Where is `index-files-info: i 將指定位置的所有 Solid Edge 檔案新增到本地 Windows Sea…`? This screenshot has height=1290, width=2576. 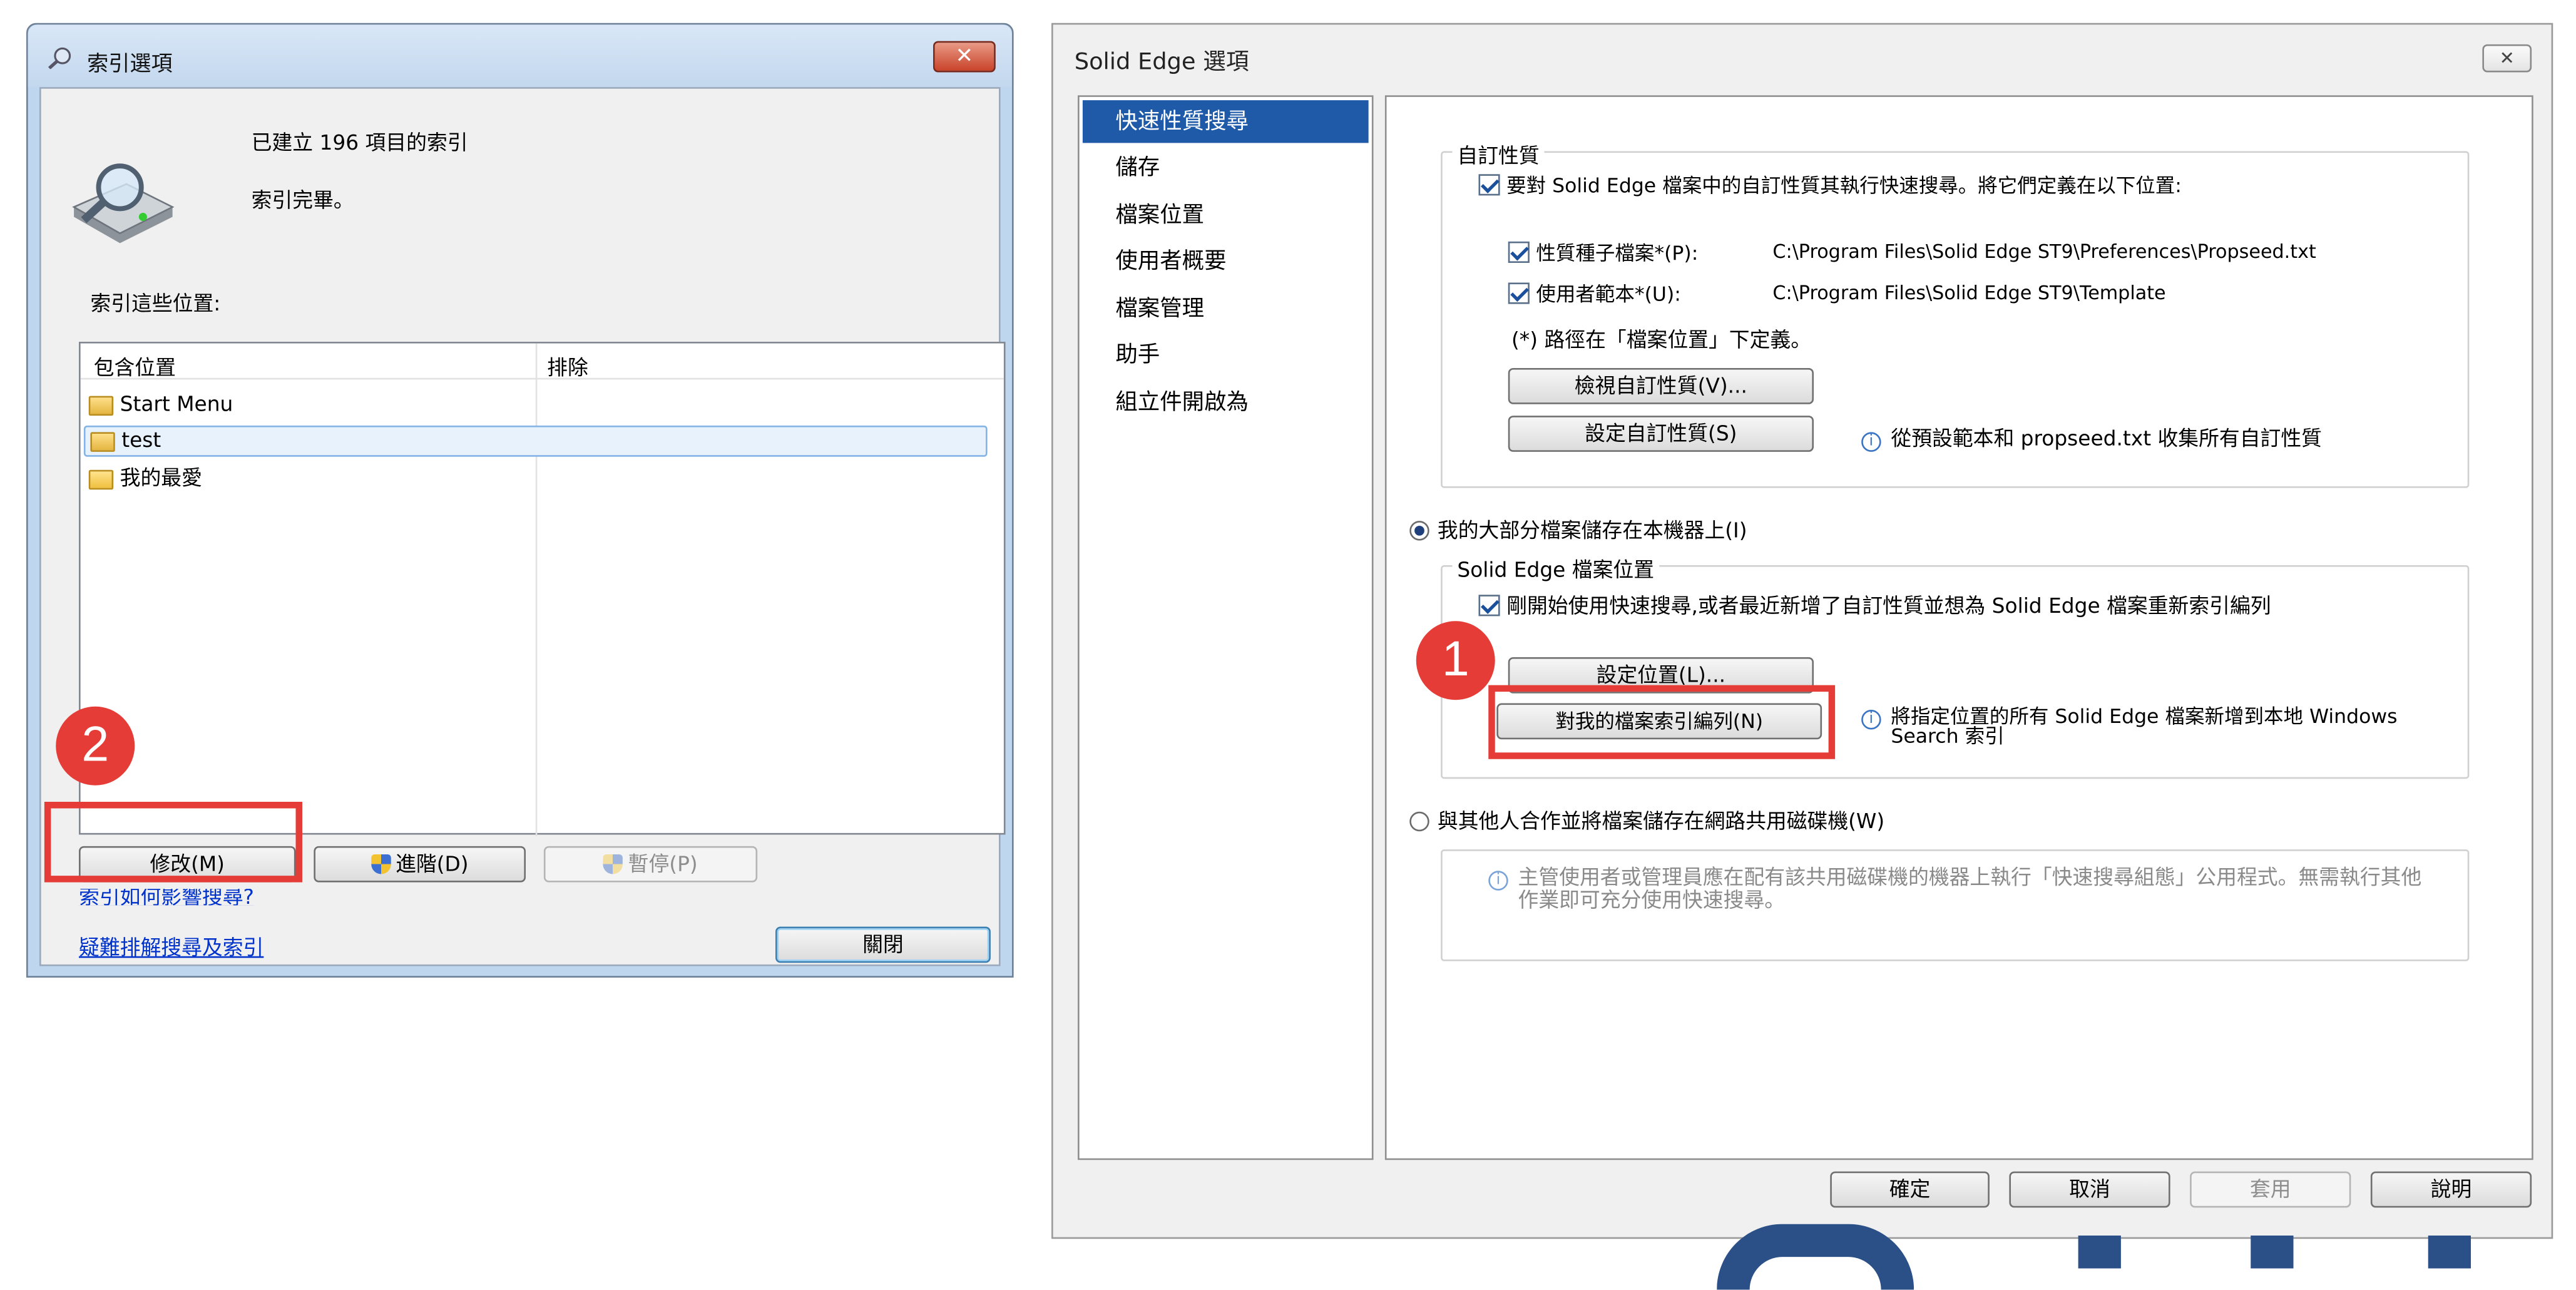
index-files-info: i 將指定位置的所有 Solid Edge 檔案新增到本地 Windows Sea… is located at coordinates (2161, 726).